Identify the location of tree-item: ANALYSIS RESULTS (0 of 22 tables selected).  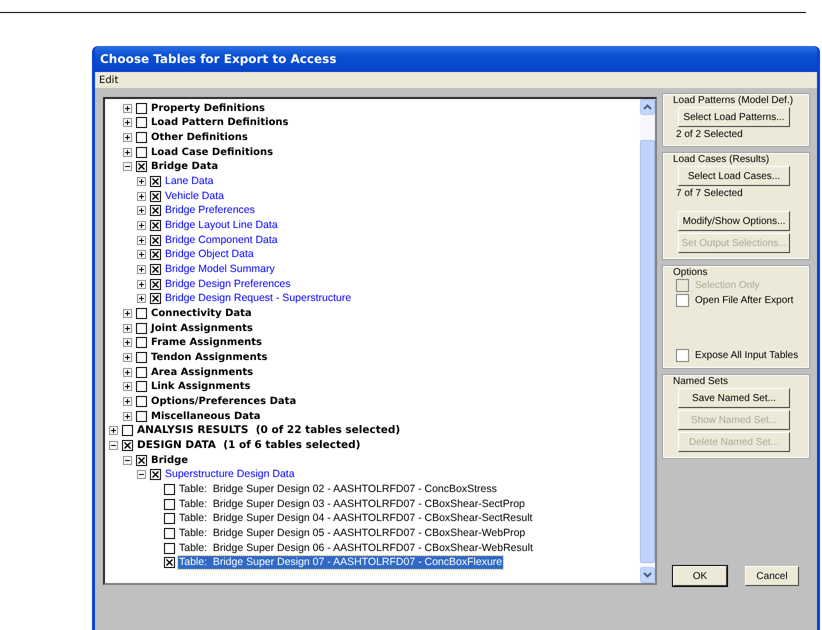
(269, 431).